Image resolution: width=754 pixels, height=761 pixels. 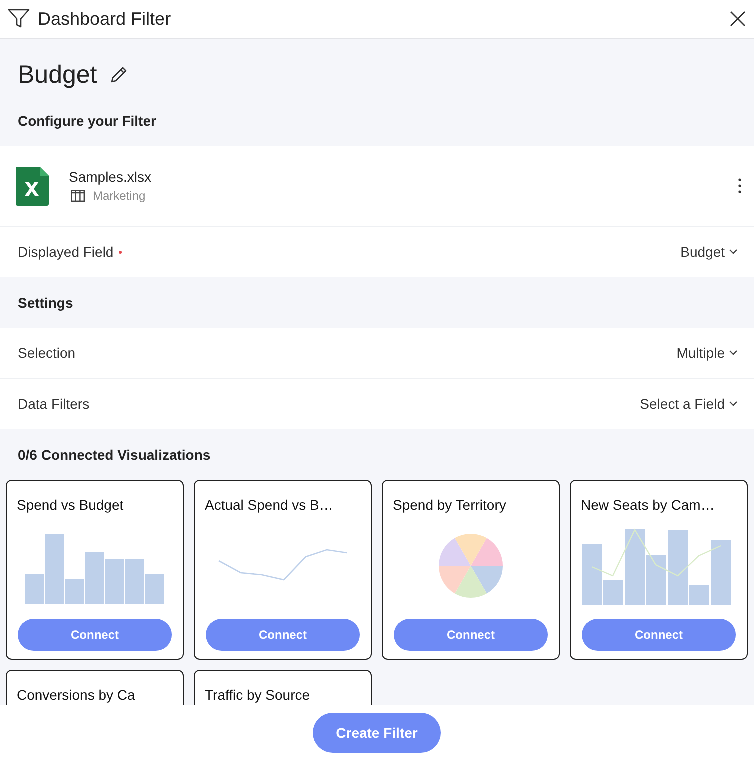 I want to click on section-heading: Configure your Filter, so click(x=87, y=121).